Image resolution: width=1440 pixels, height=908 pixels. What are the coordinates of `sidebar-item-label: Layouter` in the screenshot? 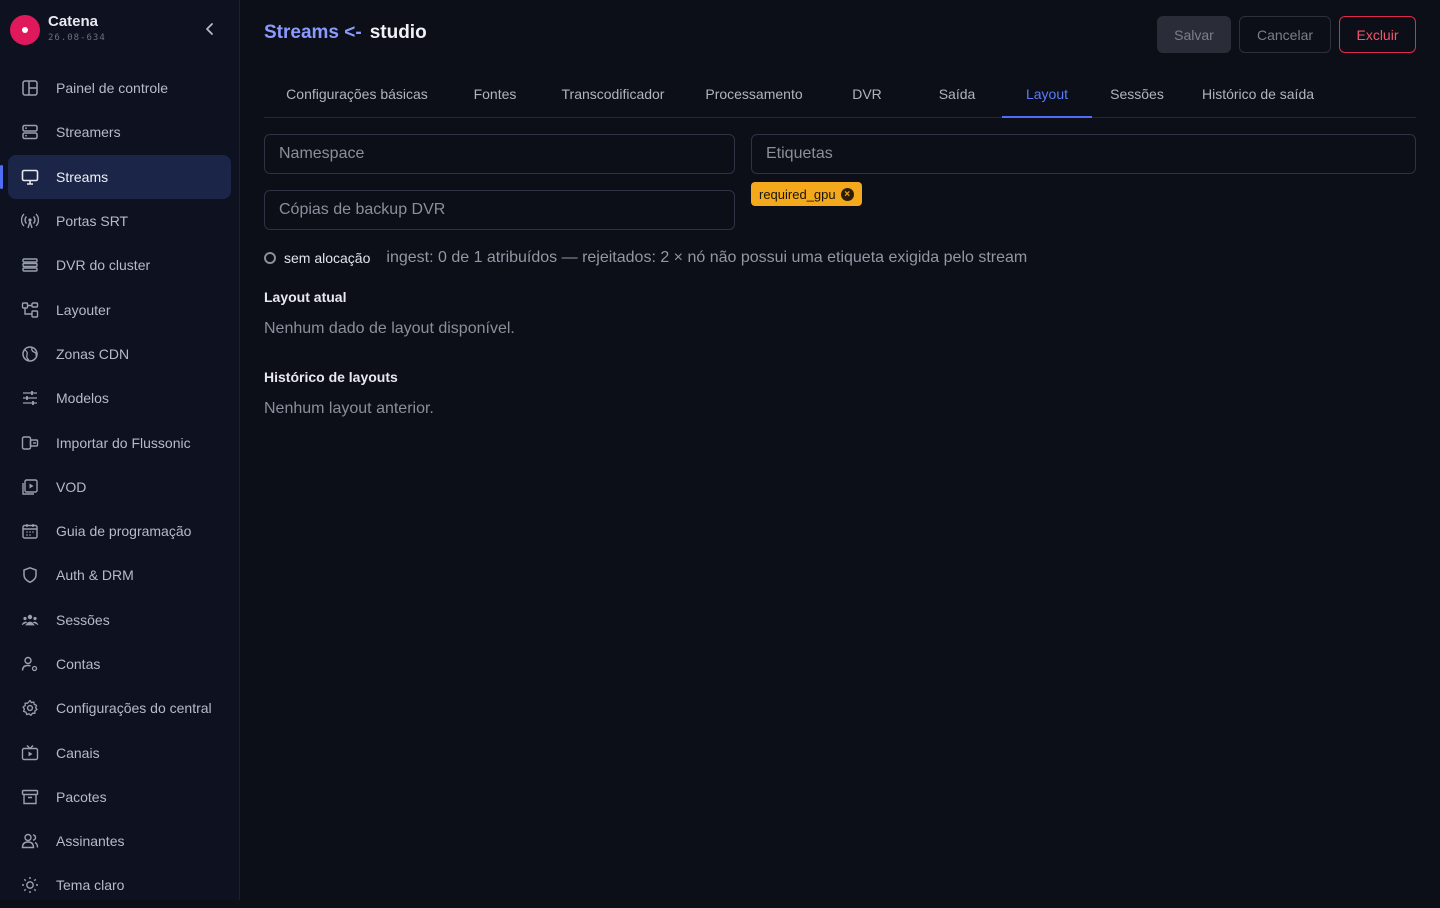 It's located at (83, 309).